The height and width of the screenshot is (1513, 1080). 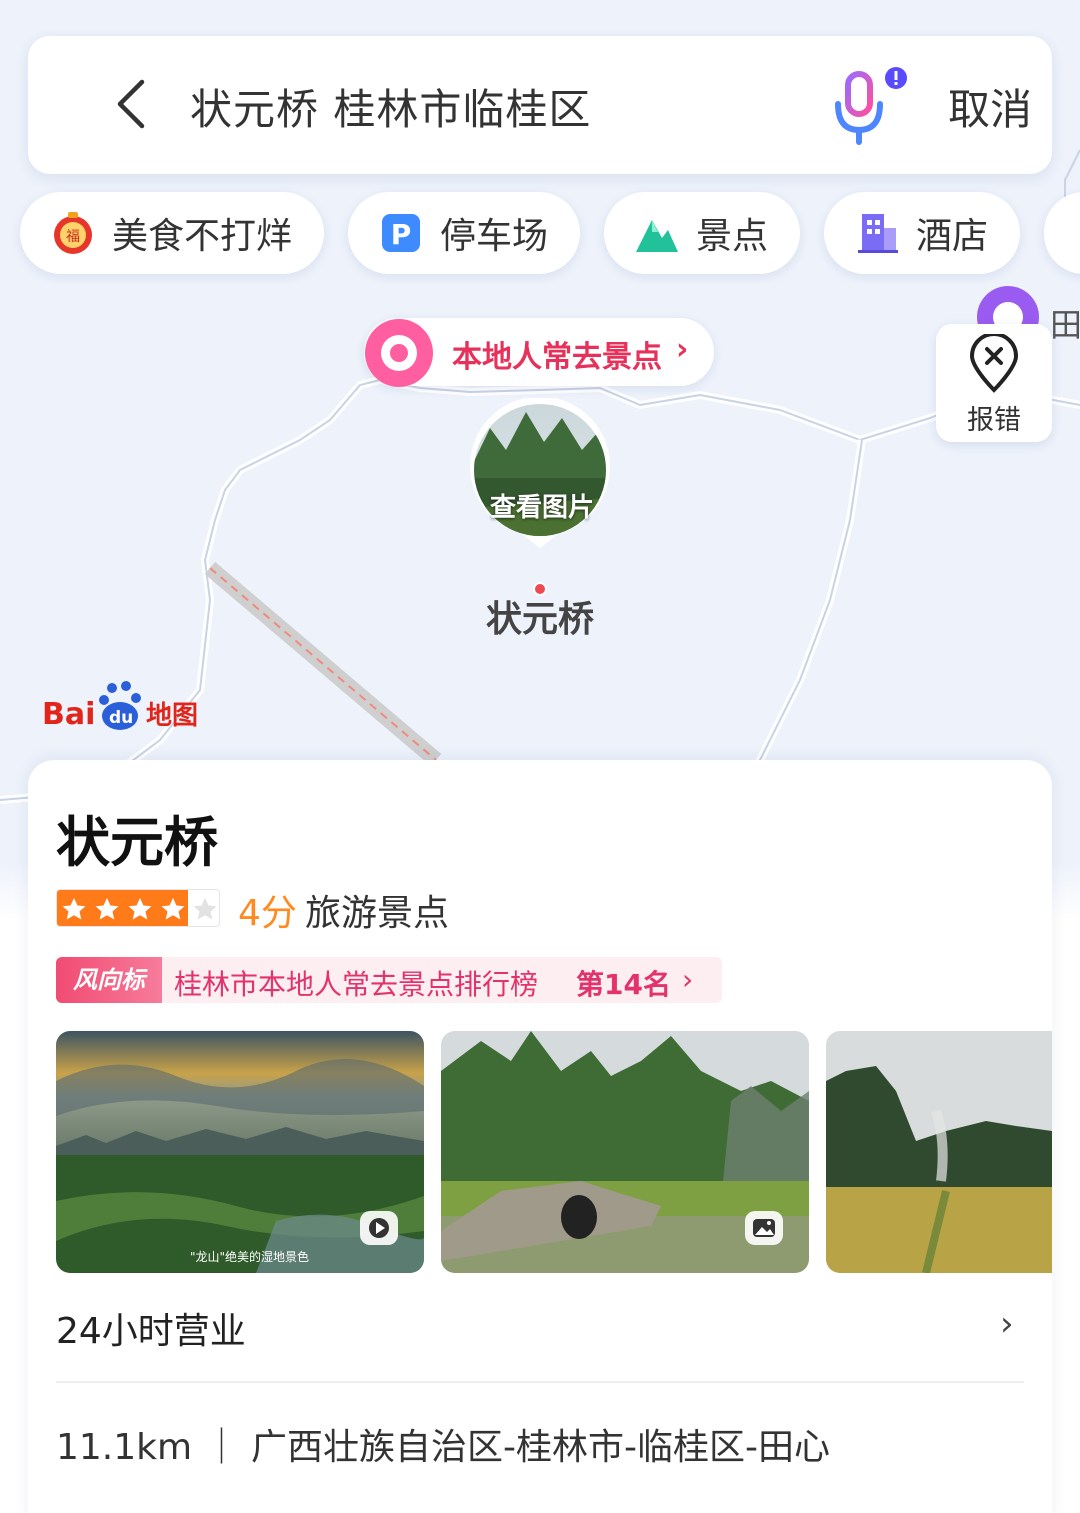 What do you see at coordinates (267, 913) in the screenshot?
I see `rating-score: 4分` at bounding box center [267, 913].